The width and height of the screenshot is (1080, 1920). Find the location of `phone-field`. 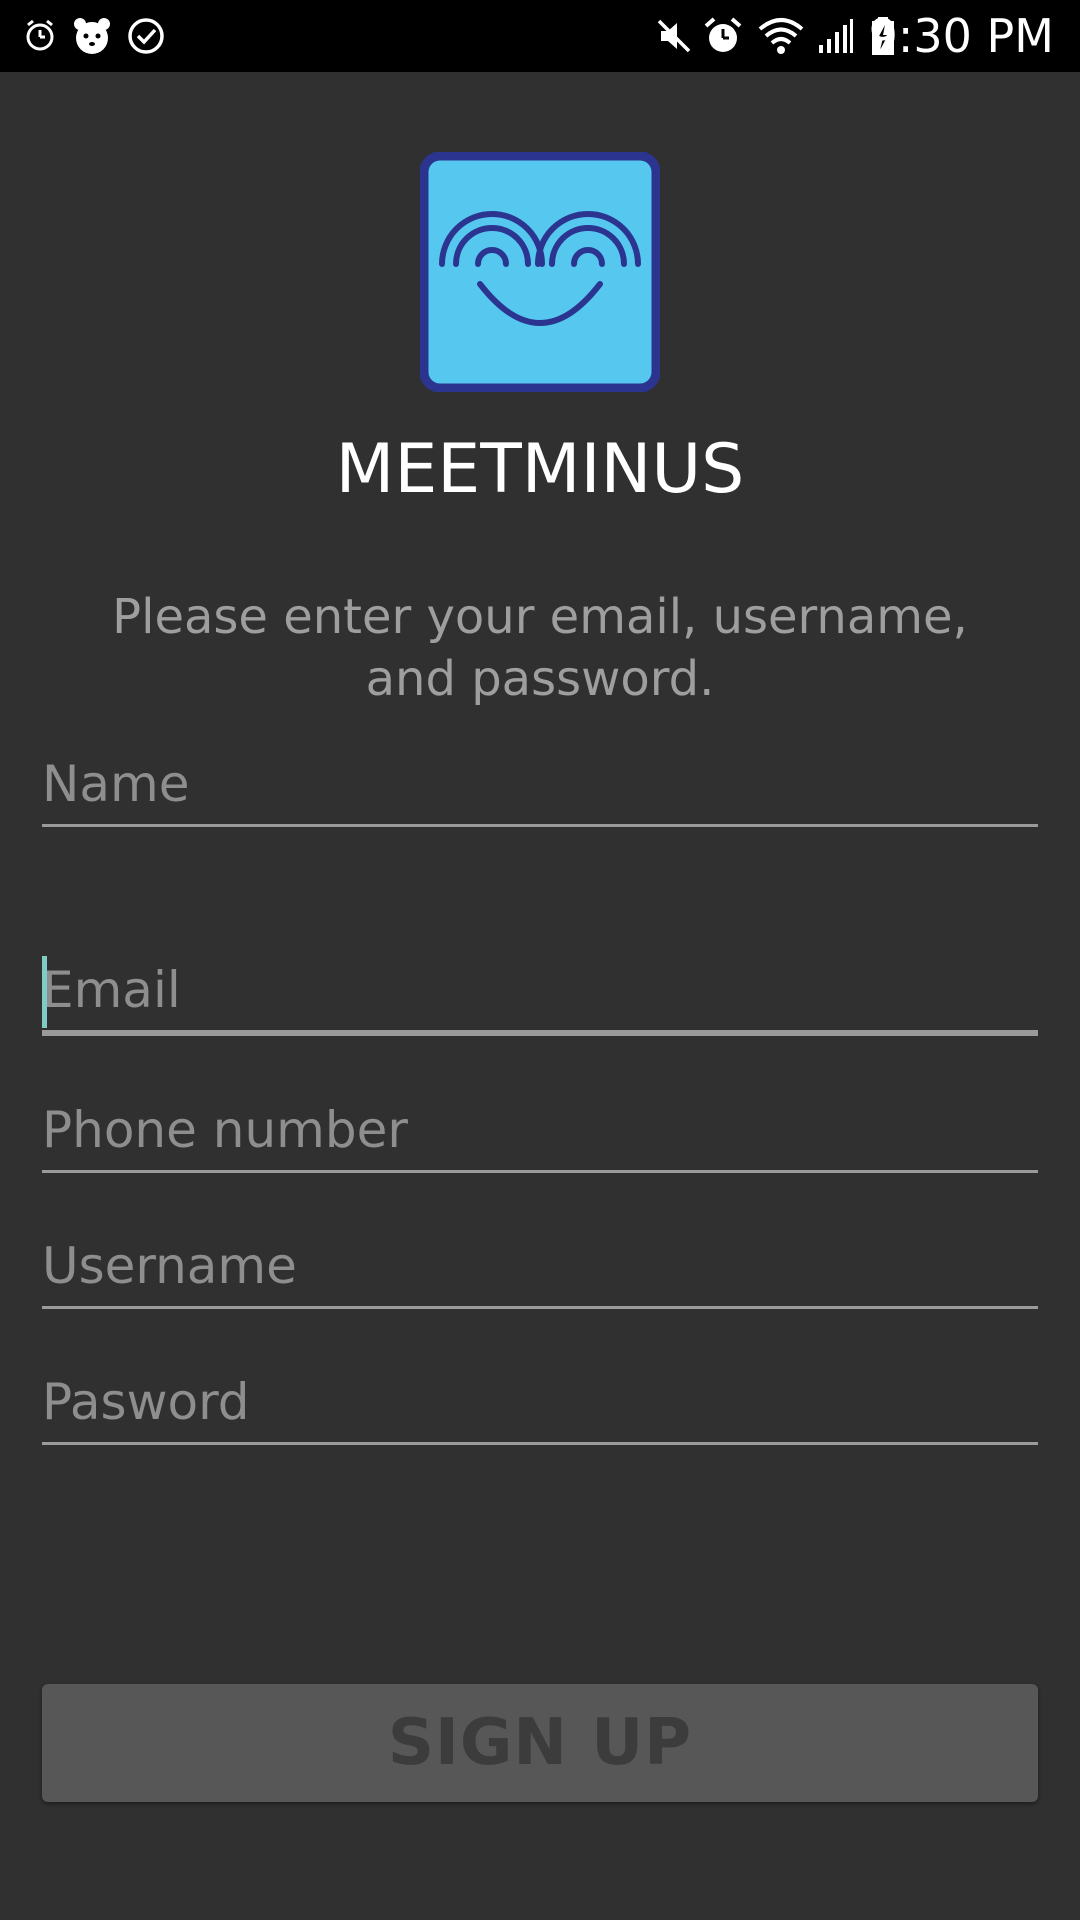

phone-field is located at coordinates (540, 1131).